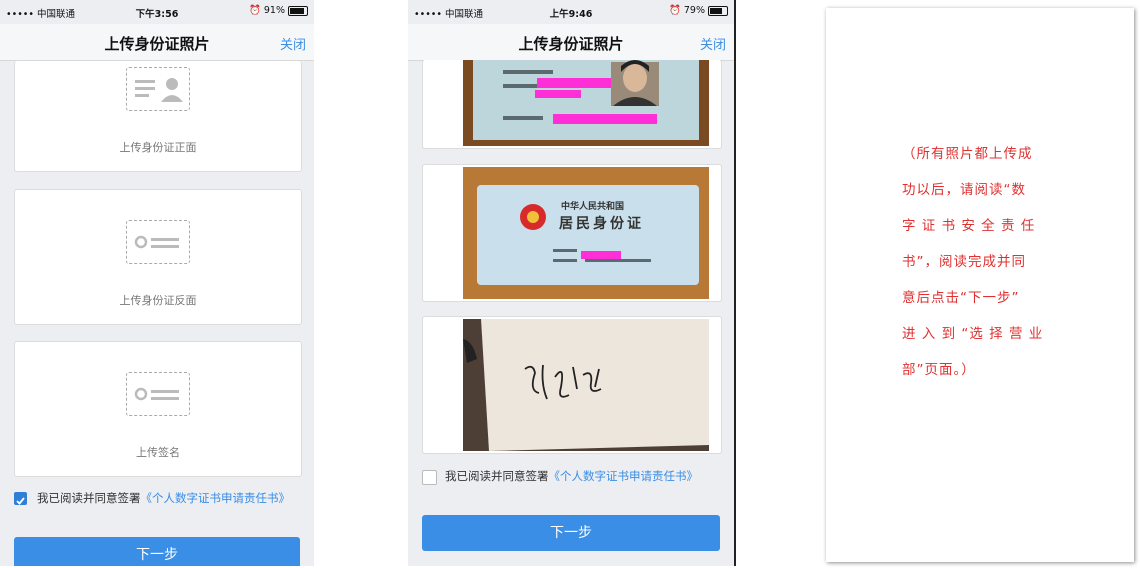 The image size is (1140, 568). What do you see at coordinates (158, 116) in the screenshot?
I see `upload-card-id-front: 上传身份证正面` at bounding box center [158, 116].